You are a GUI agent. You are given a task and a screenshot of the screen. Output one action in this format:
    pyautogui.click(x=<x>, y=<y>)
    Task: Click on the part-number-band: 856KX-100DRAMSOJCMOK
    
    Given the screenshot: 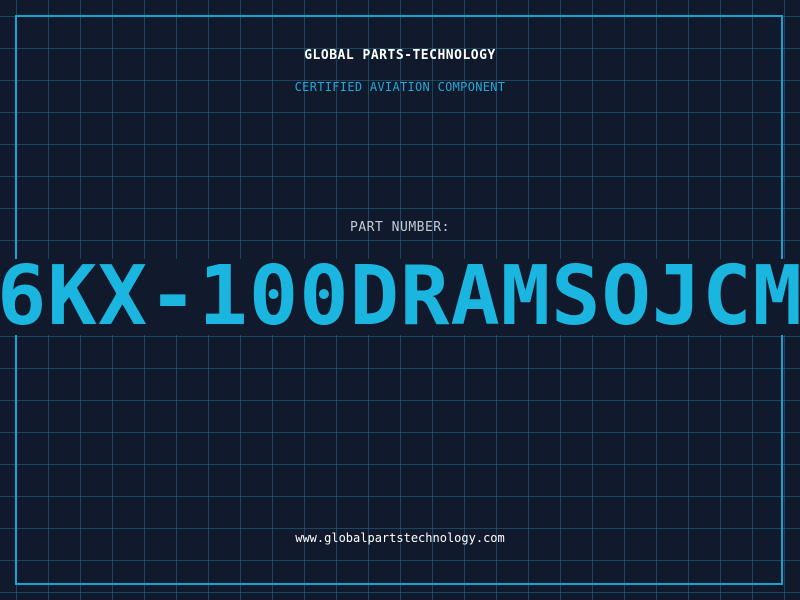 What is the action you would take?
    pyautogui.click(x=400, y=297)
    